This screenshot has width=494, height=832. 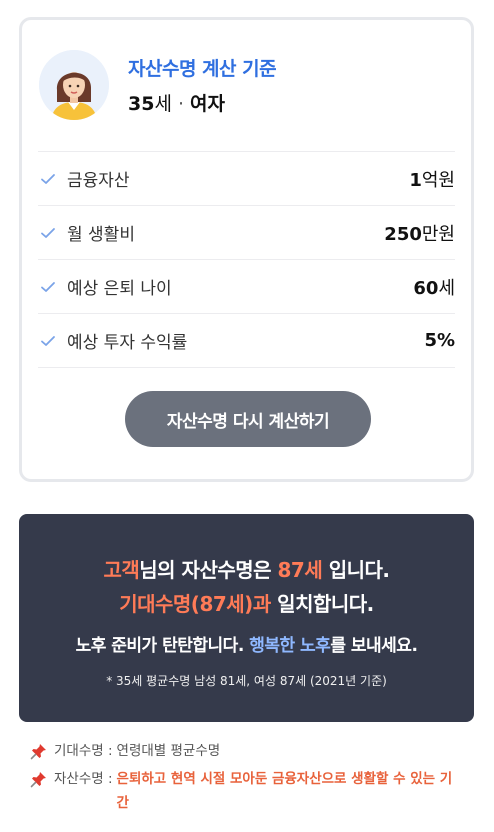 I want to click on gender: 여자, so click(x=207, y=104).